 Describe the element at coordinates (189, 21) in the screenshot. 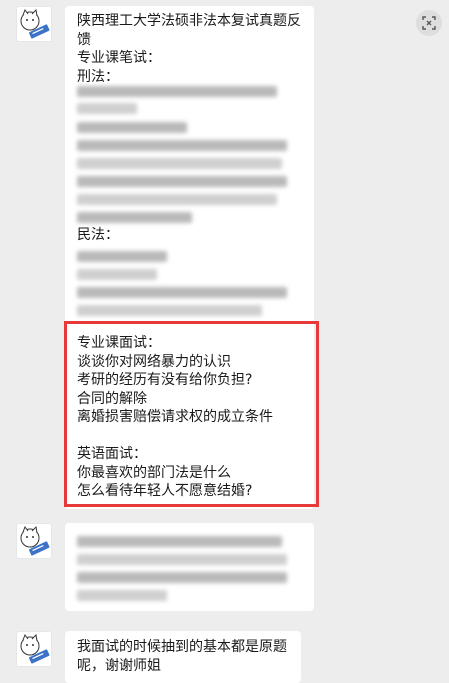

I see `message-title: 陕西理工大学法硕非法本复试真题反` at that location.